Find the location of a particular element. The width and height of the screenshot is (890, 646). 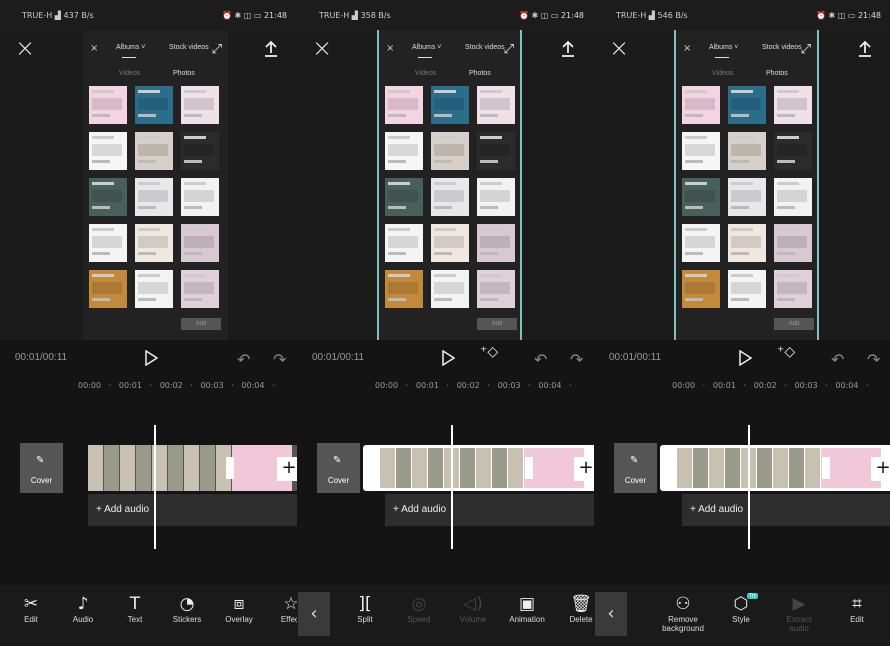

toolbar-item-animation: ▣ Animation is located at coordinates (527, 608).